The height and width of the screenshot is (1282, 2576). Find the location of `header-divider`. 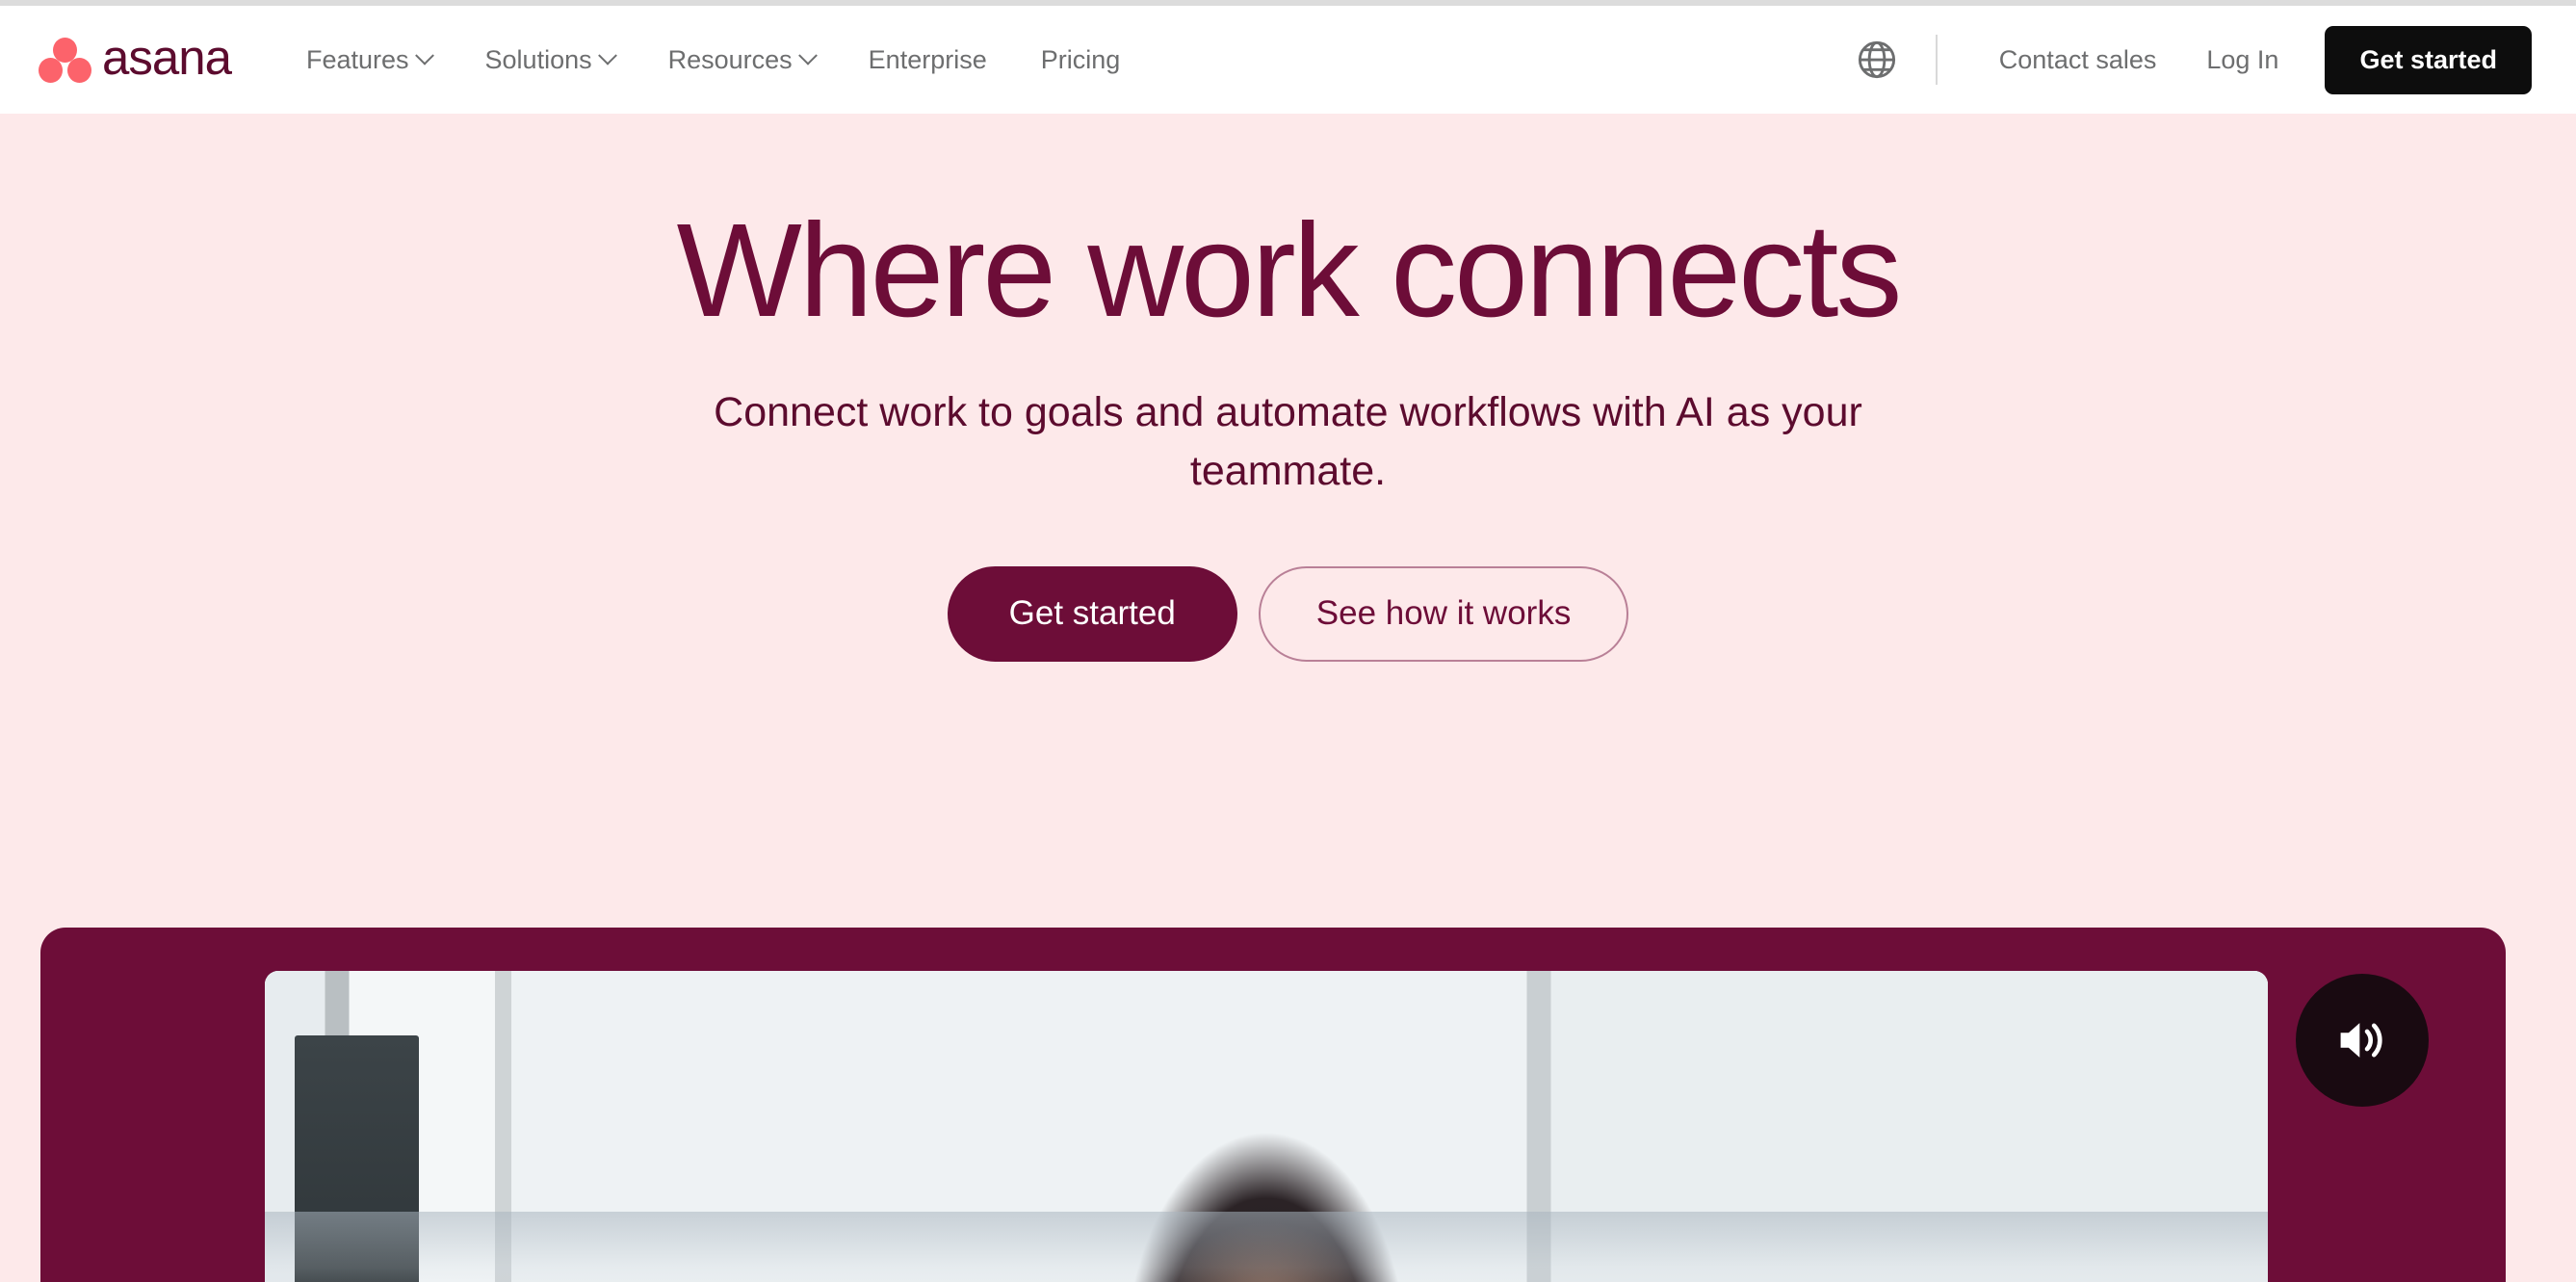

header-divider is located at coordinates (1936, 60).